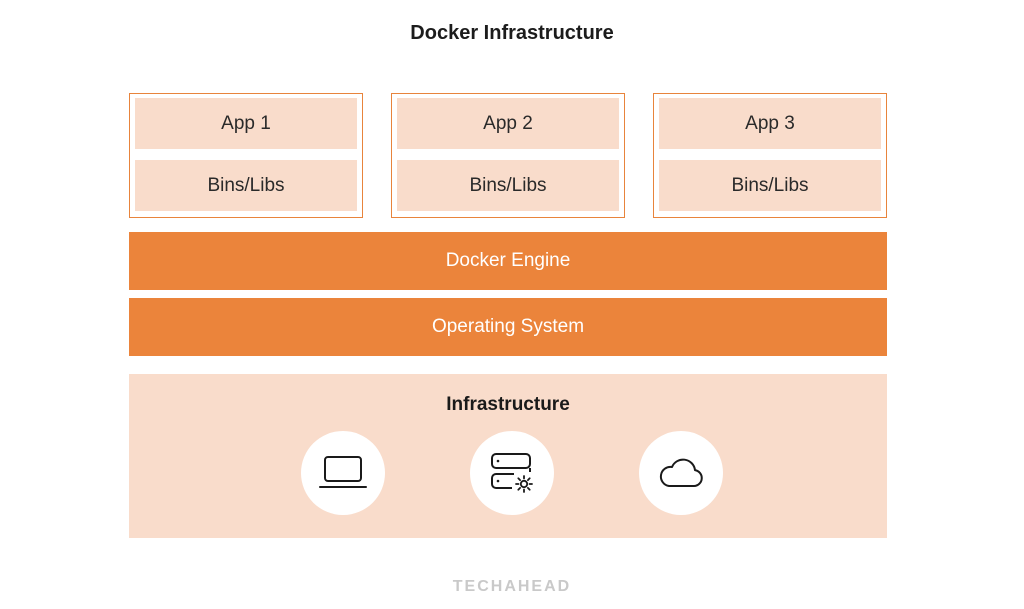 This screenshot has width=1024, height=609. I want to click on laptop-icon-circle, so click(343, 473).